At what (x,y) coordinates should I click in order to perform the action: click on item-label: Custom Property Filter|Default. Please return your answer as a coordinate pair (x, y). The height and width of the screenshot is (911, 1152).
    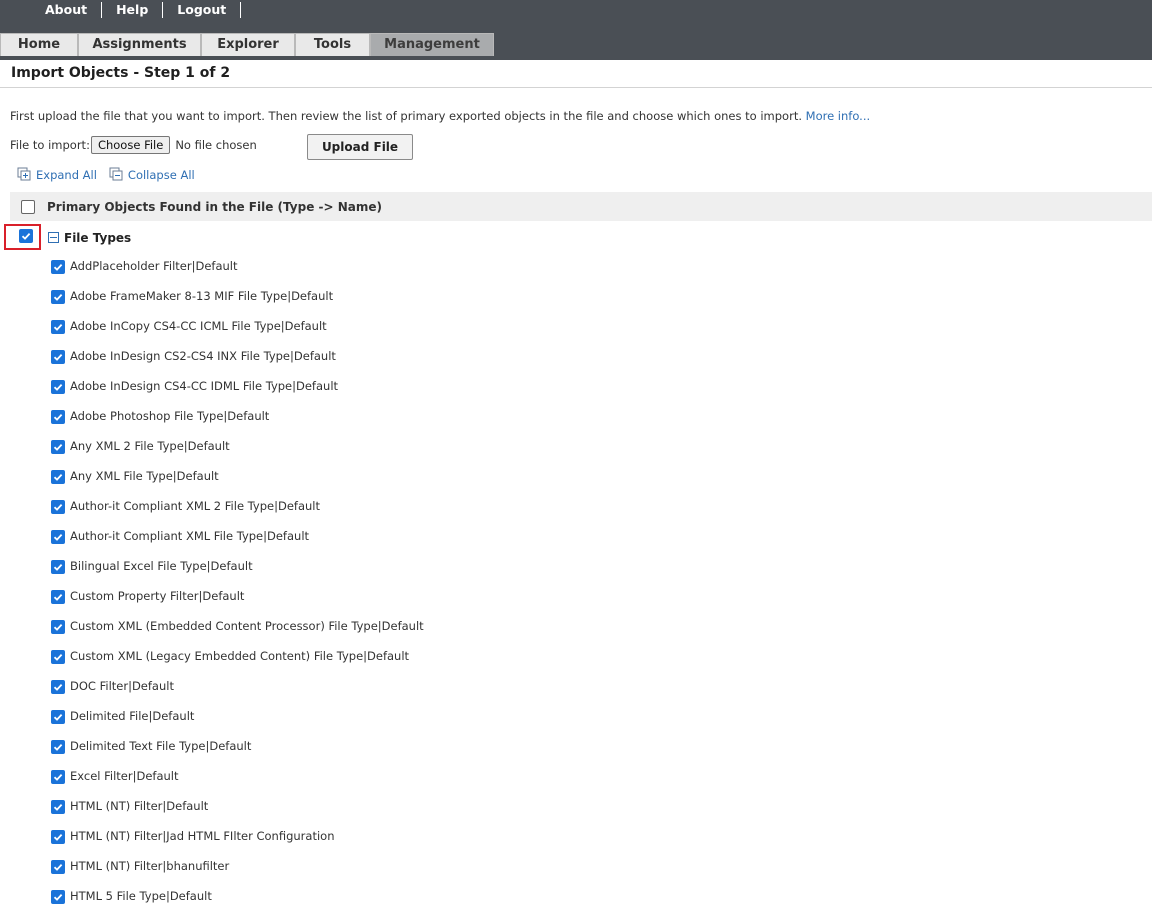
    Looking at the image, I should click on (157, 596).